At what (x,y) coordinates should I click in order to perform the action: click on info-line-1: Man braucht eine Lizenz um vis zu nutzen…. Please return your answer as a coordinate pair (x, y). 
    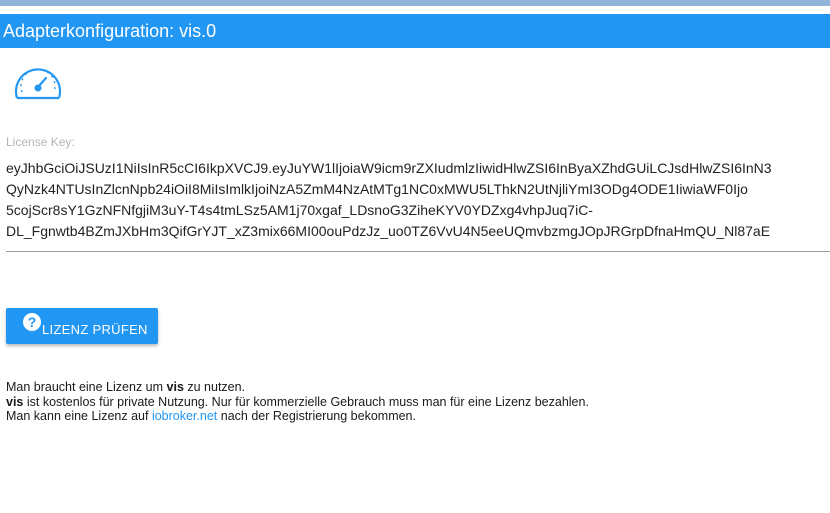
    Looking at the image, I should click on (297, 387).